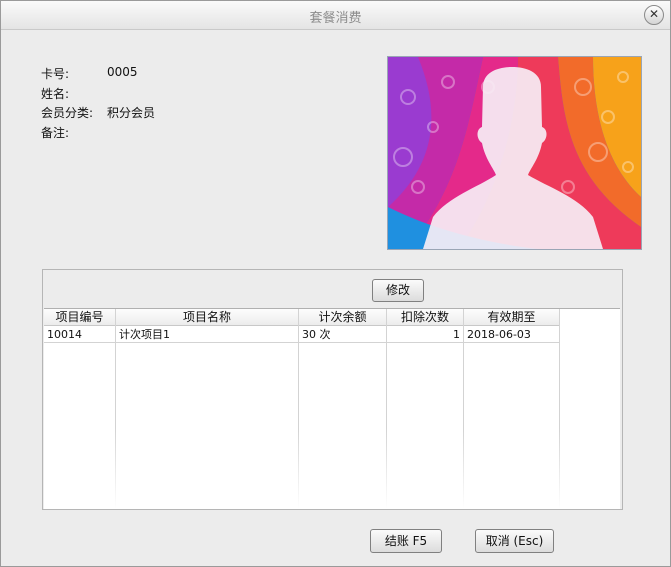  I want to click on column-header-name: 项目名称, so click(207, 317).